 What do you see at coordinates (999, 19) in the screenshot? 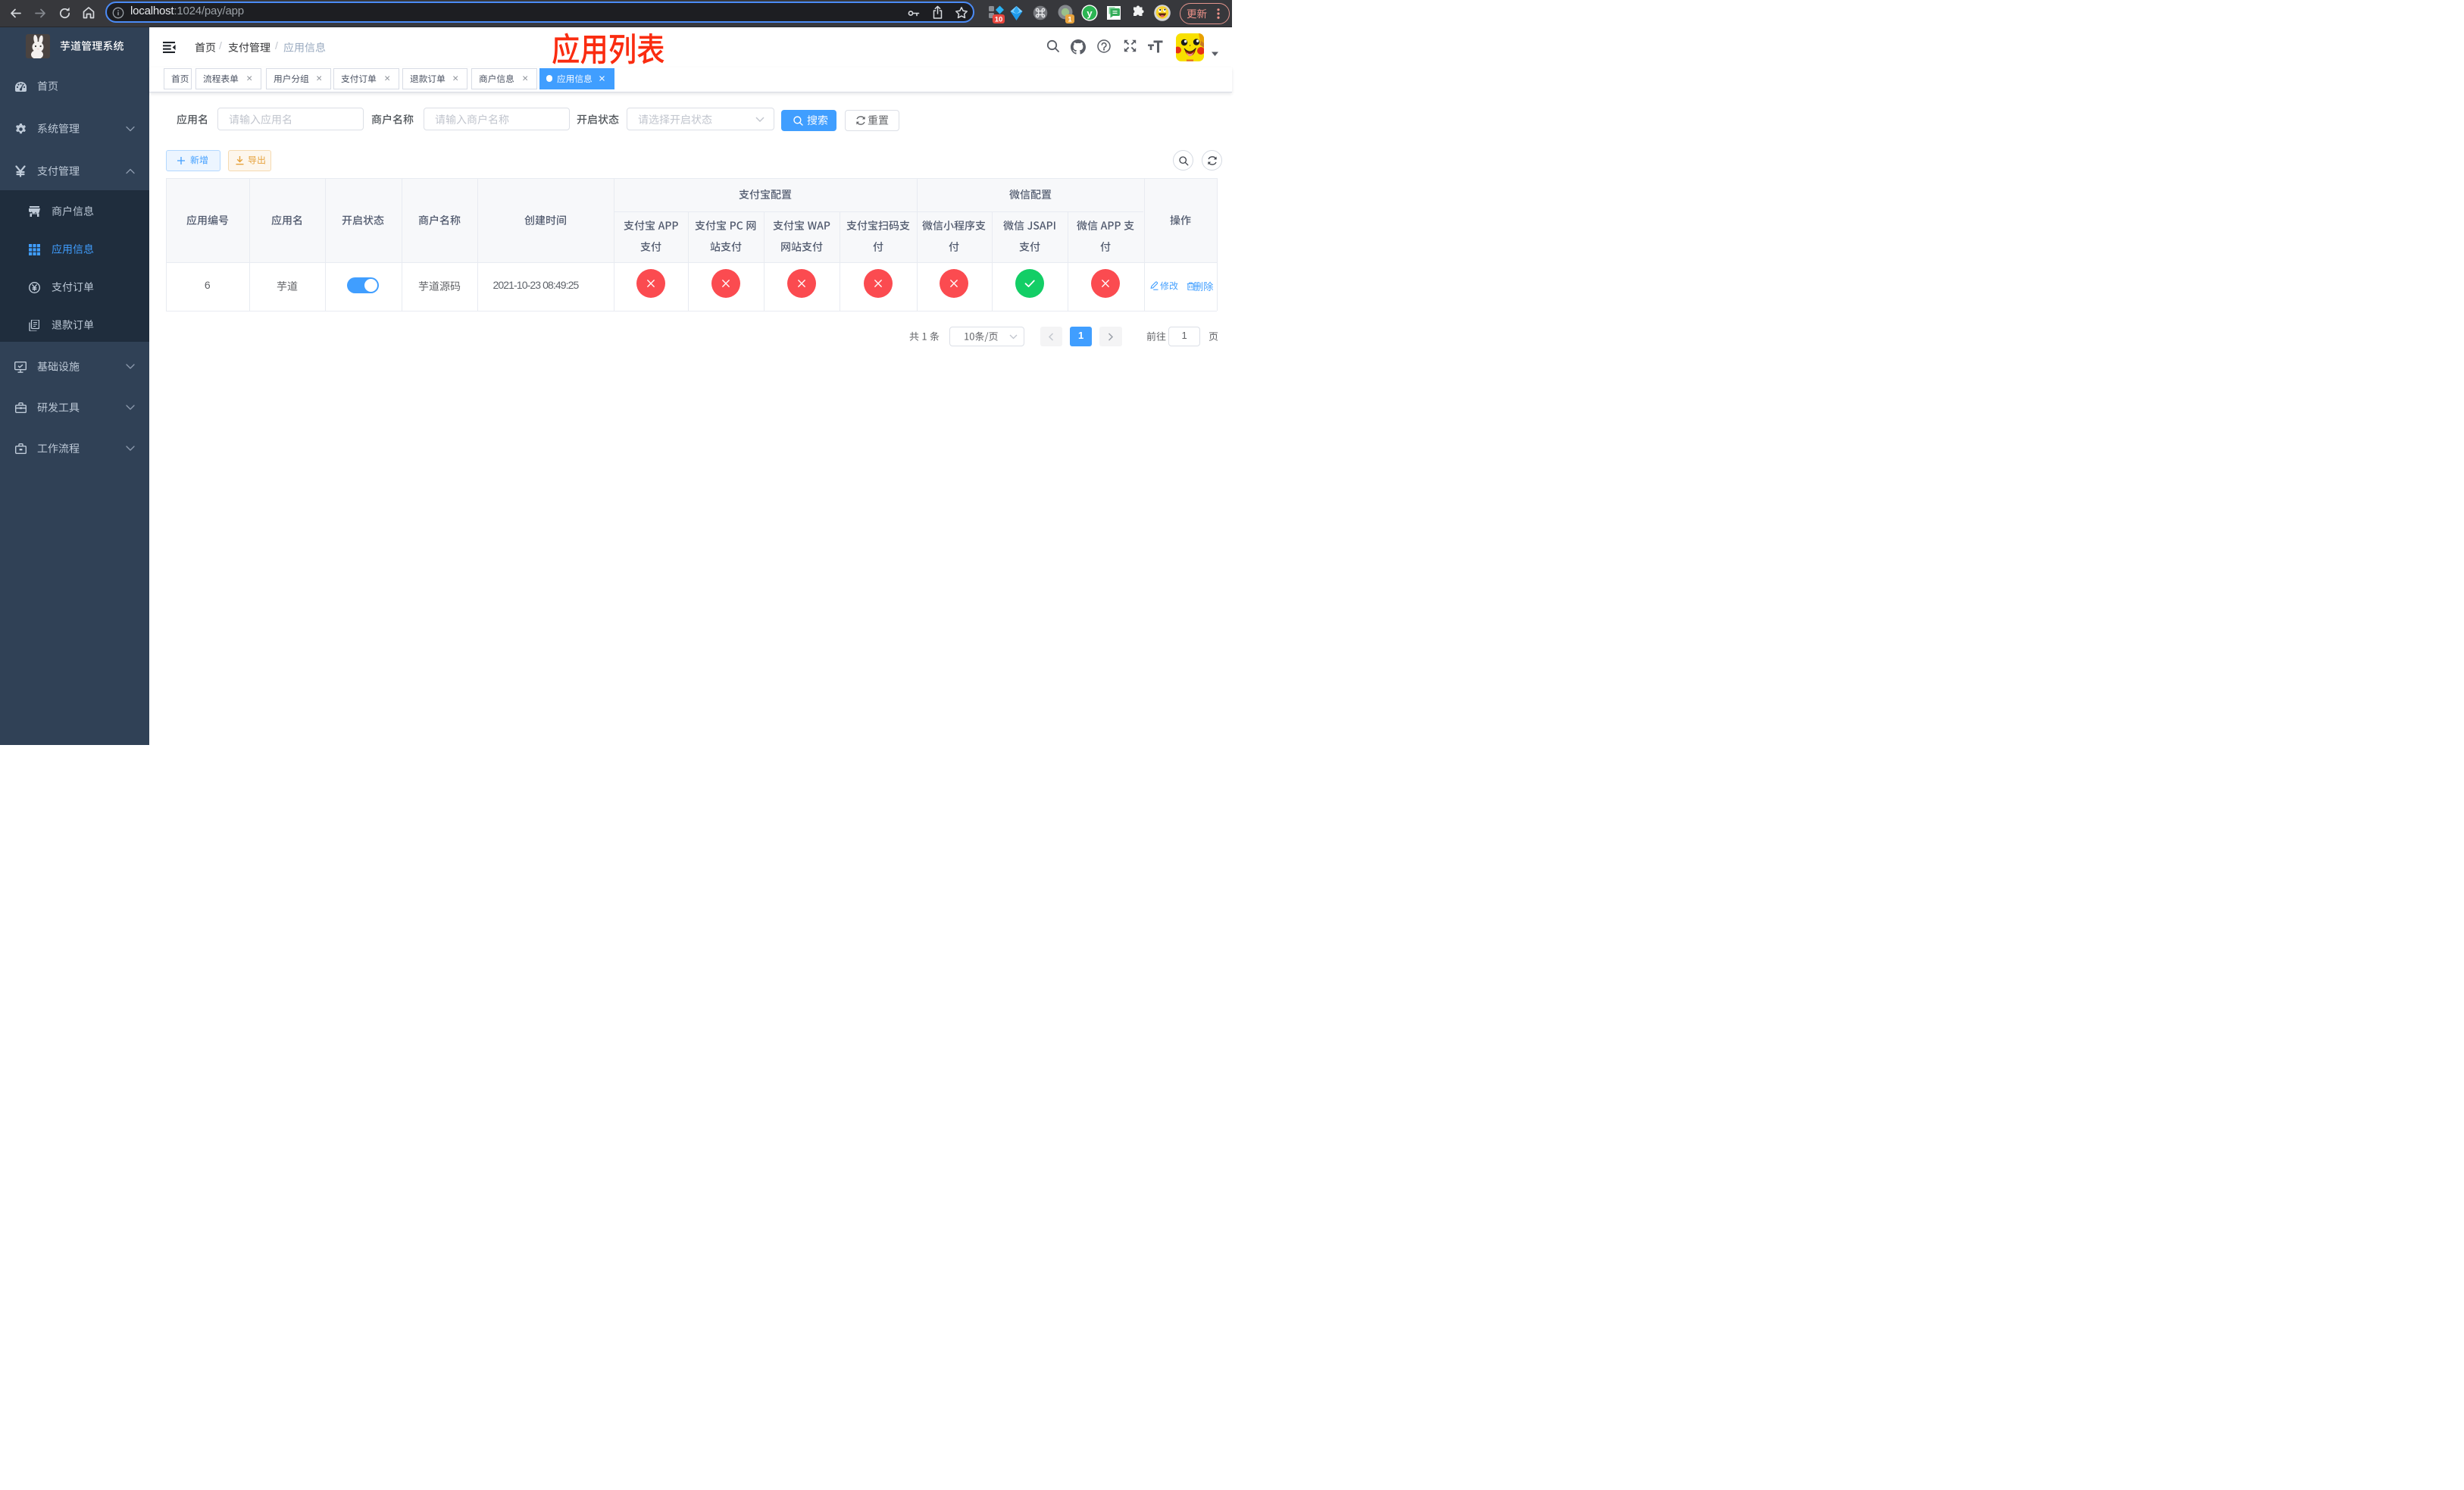
I see `svg-text: 10` at bounding box center [999, 19].